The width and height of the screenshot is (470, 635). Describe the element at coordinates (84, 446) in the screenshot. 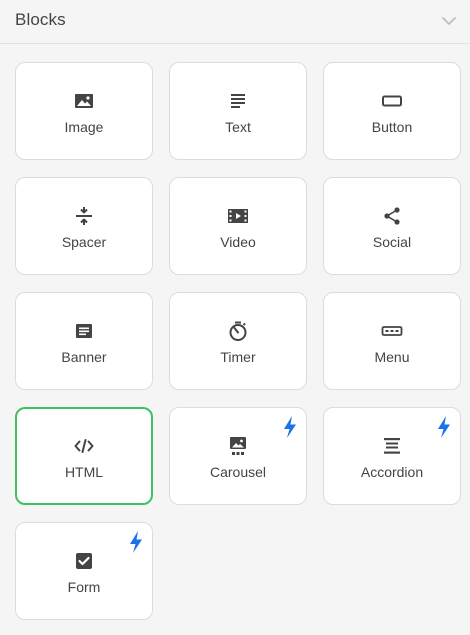

I see `code-icon` at that location.